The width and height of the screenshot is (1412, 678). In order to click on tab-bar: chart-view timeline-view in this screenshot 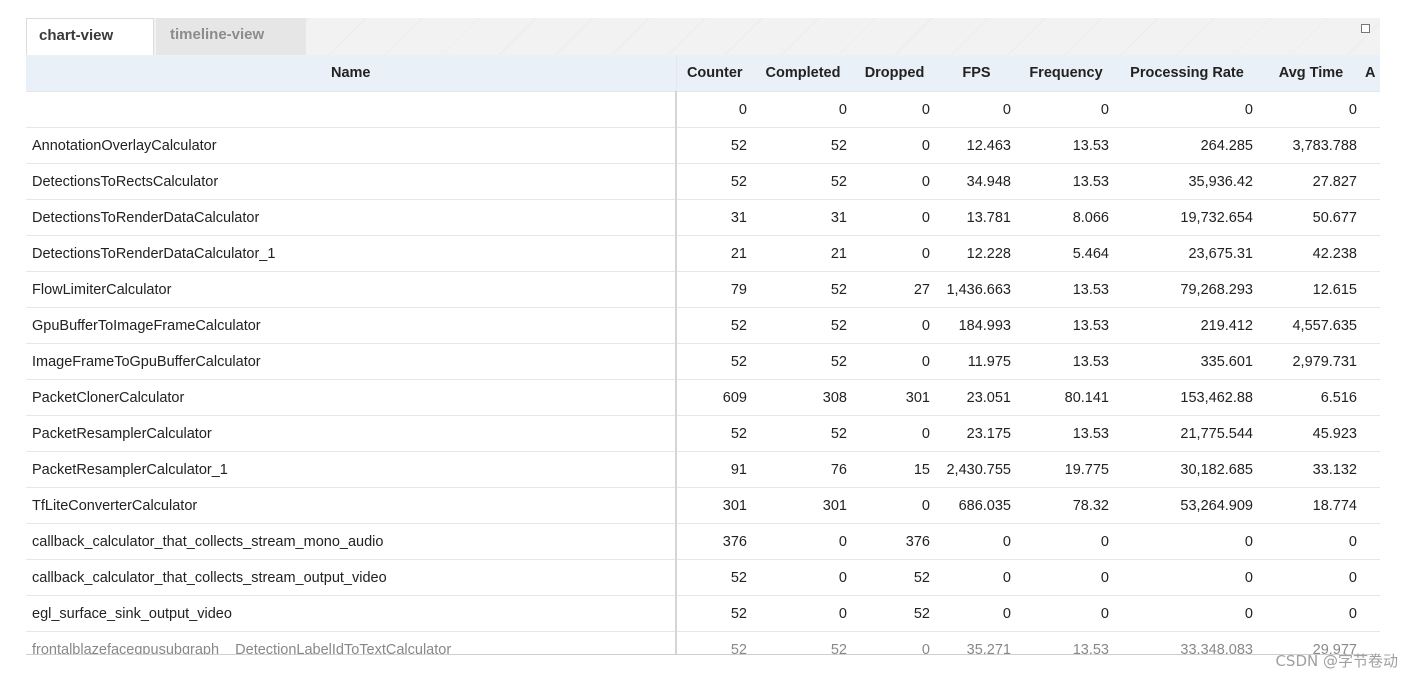, I will do `click(703, 36)`.